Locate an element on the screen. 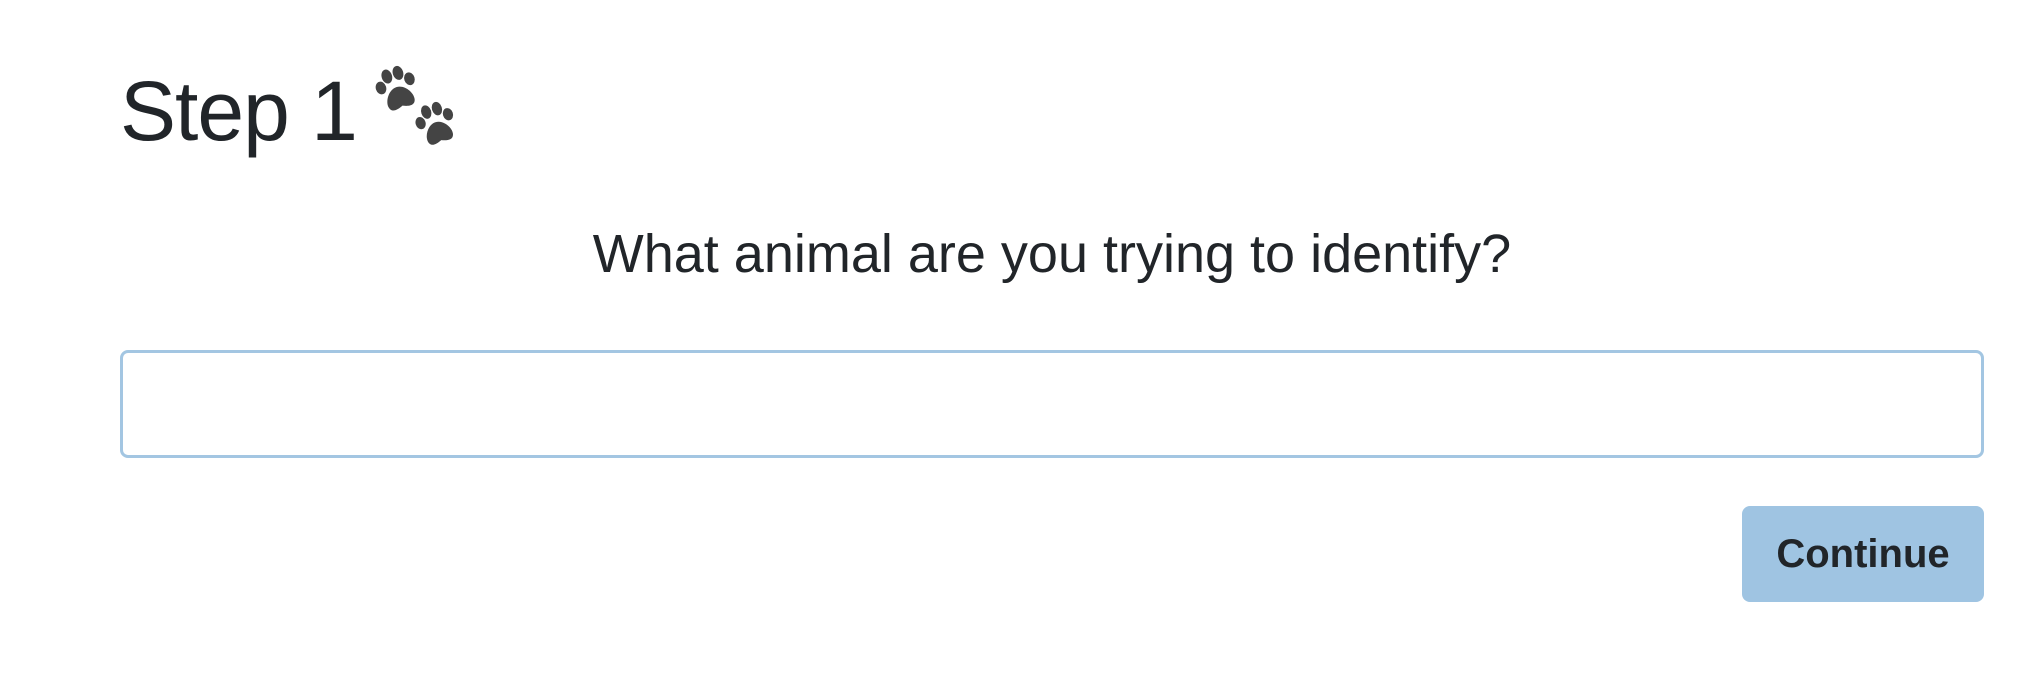 The height and width of the screenshot is (676, 2034). page-title: Step 1 is located at coordinates (291, 111).